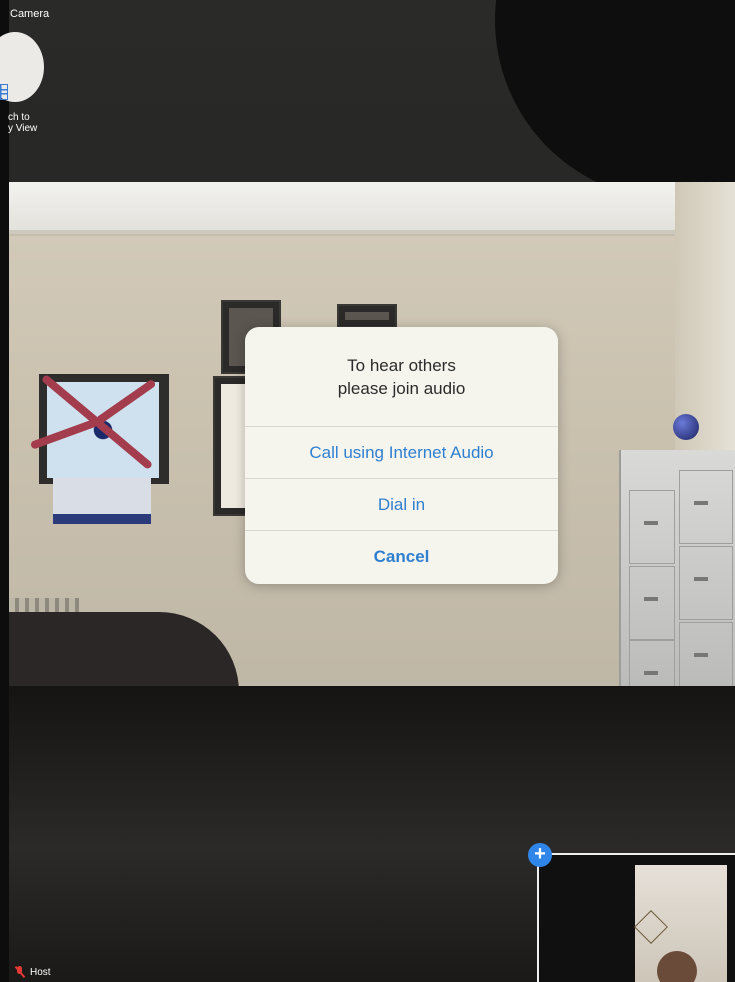  Describe the element at coordinates (677, 966) in the screenshot. I see `person` at that location.